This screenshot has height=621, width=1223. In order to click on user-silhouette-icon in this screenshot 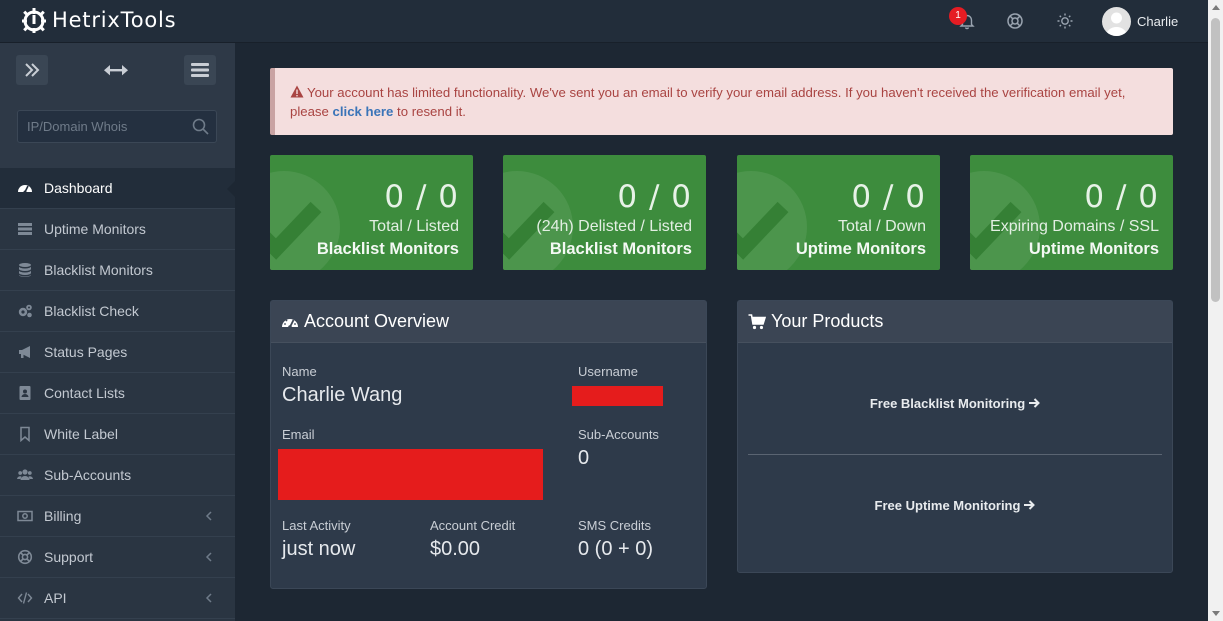, I will do `click(1116, 24)`.